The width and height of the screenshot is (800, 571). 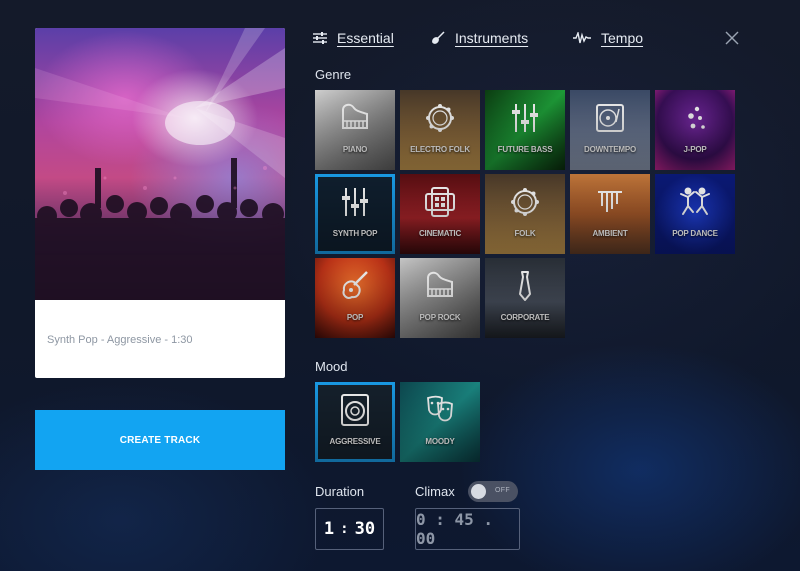 What do you see at coordinates (440, 298) in the screenshot?
I see `genre-tile-pop-rock: POP ROCK` at bounding box center [440, 298].